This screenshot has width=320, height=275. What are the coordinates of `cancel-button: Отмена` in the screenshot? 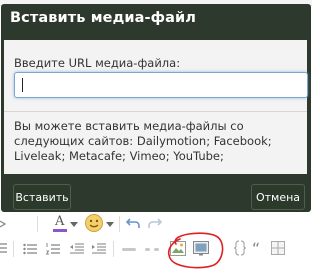 It's located at (278, 197).